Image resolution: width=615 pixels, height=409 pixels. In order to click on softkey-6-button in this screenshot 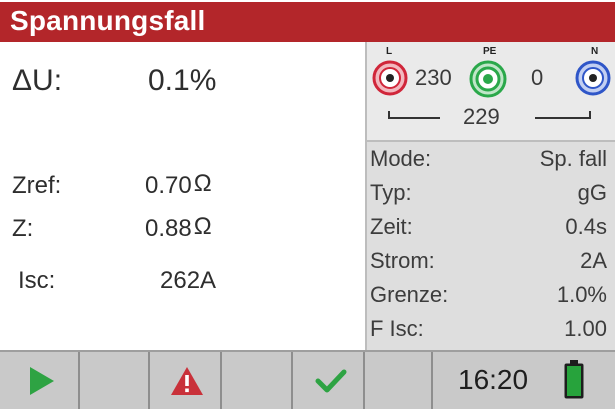, I will do `click(399, 380)`.